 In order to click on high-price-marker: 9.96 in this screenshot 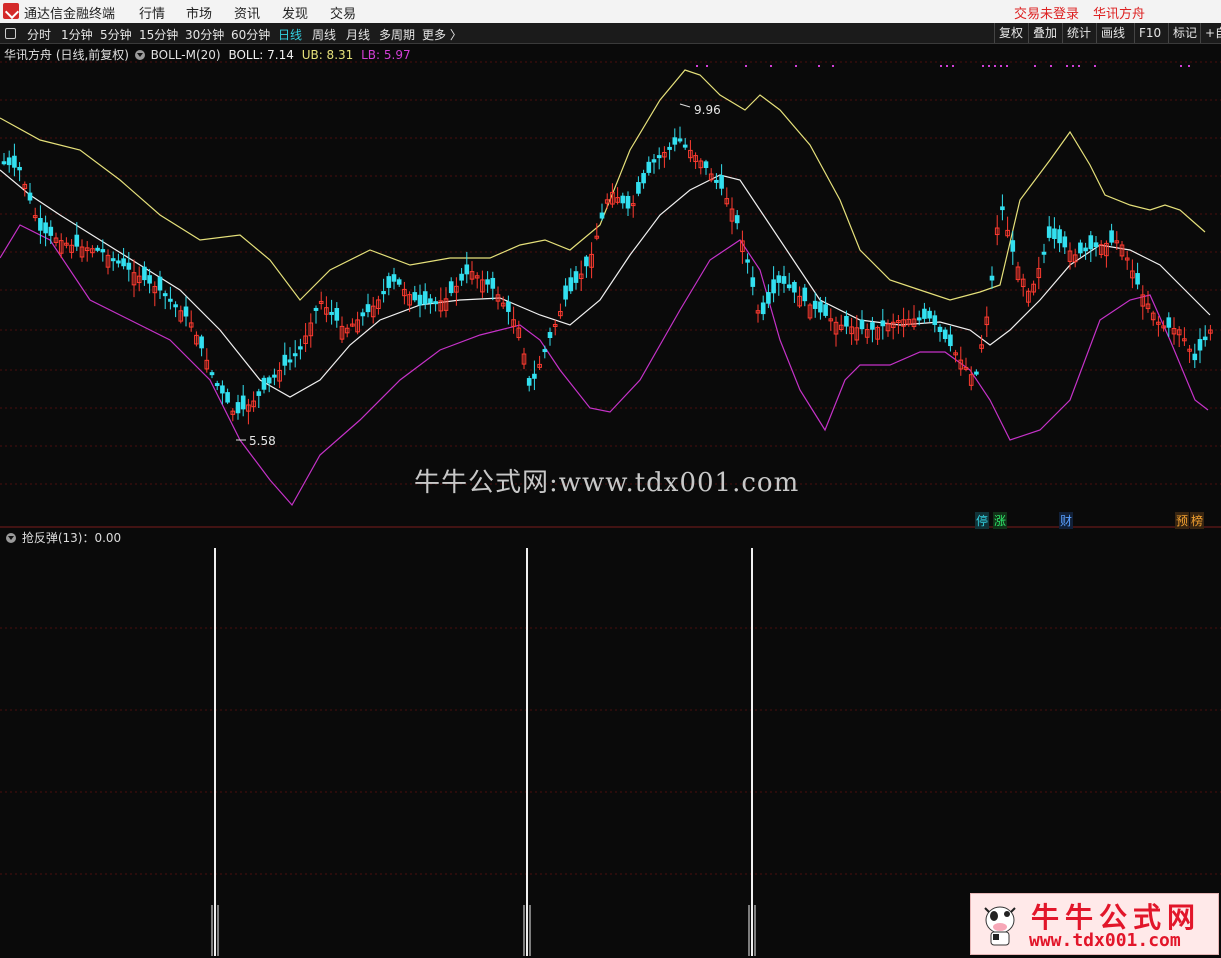, I will do `click(707, 110)`.